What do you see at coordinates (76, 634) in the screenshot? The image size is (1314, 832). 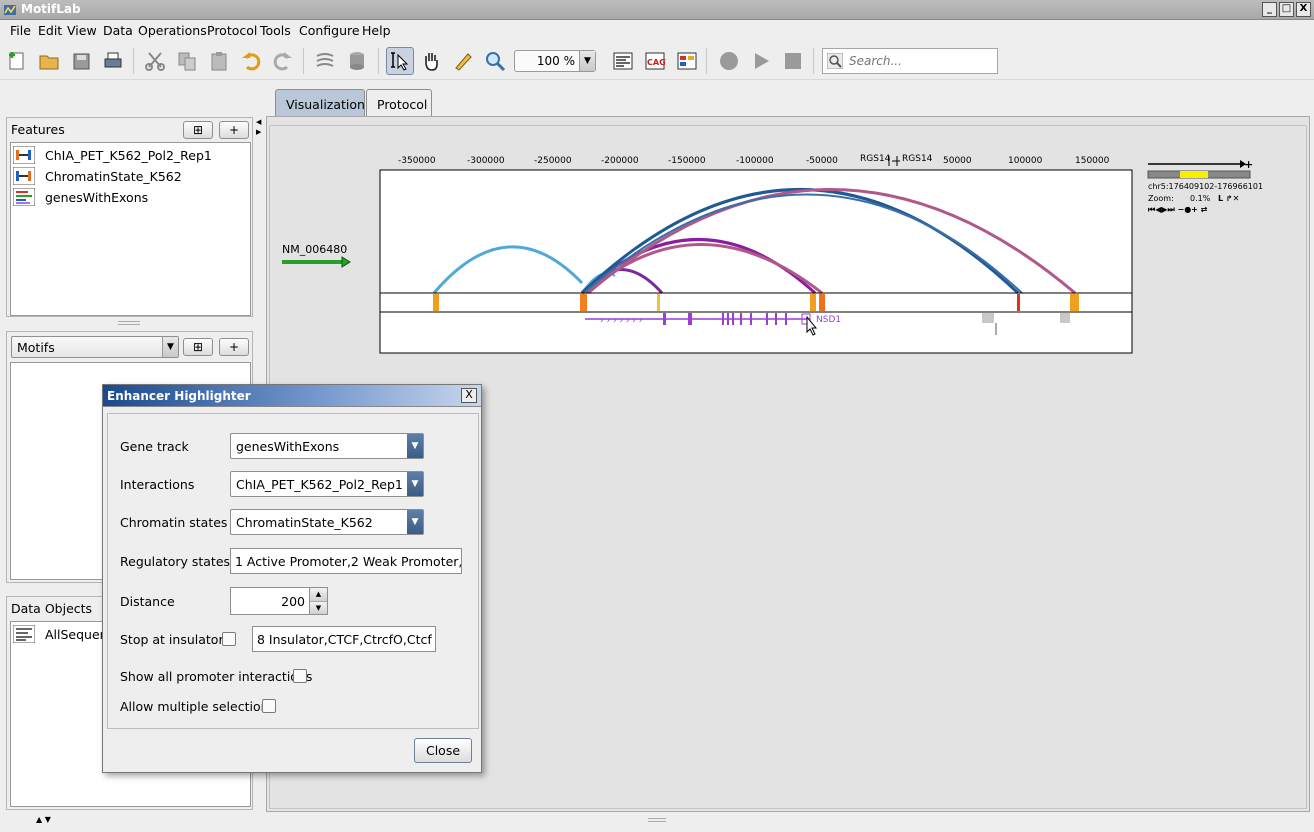 I see `data-object-label: AllSequen` at bounding box center [76, 634].